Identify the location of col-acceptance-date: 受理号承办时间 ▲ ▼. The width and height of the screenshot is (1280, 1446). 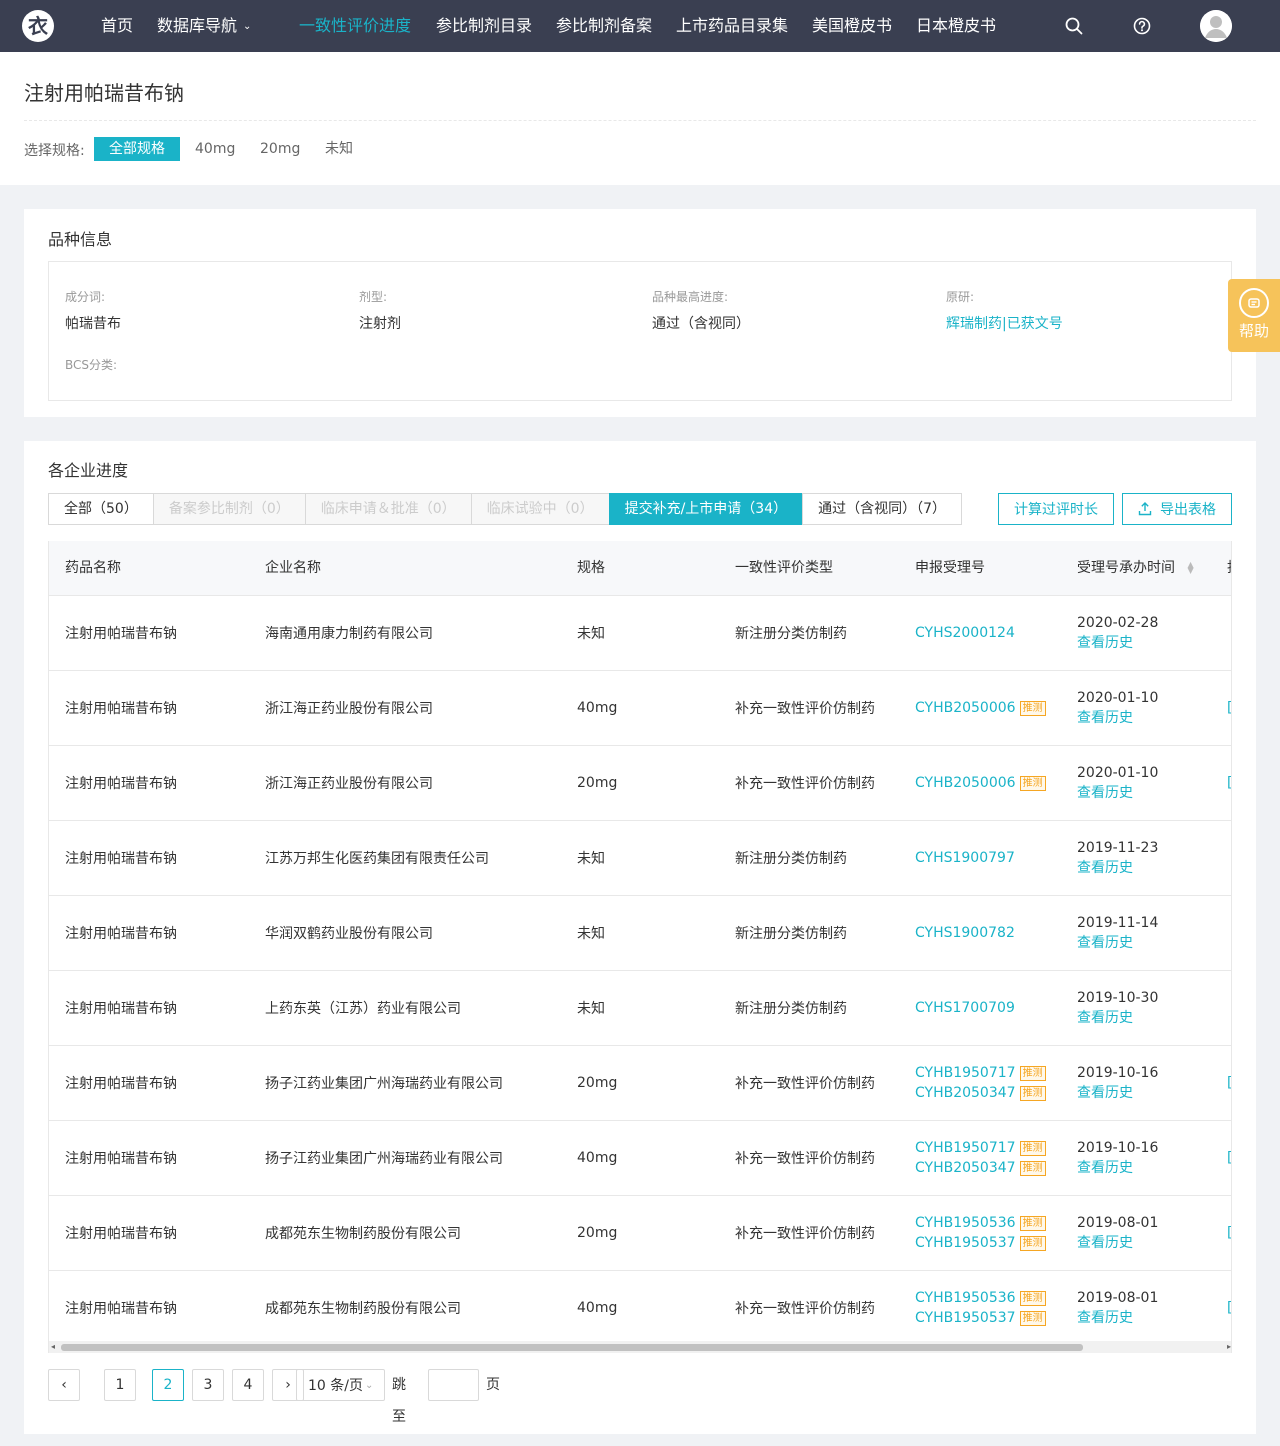
(1135, 568).